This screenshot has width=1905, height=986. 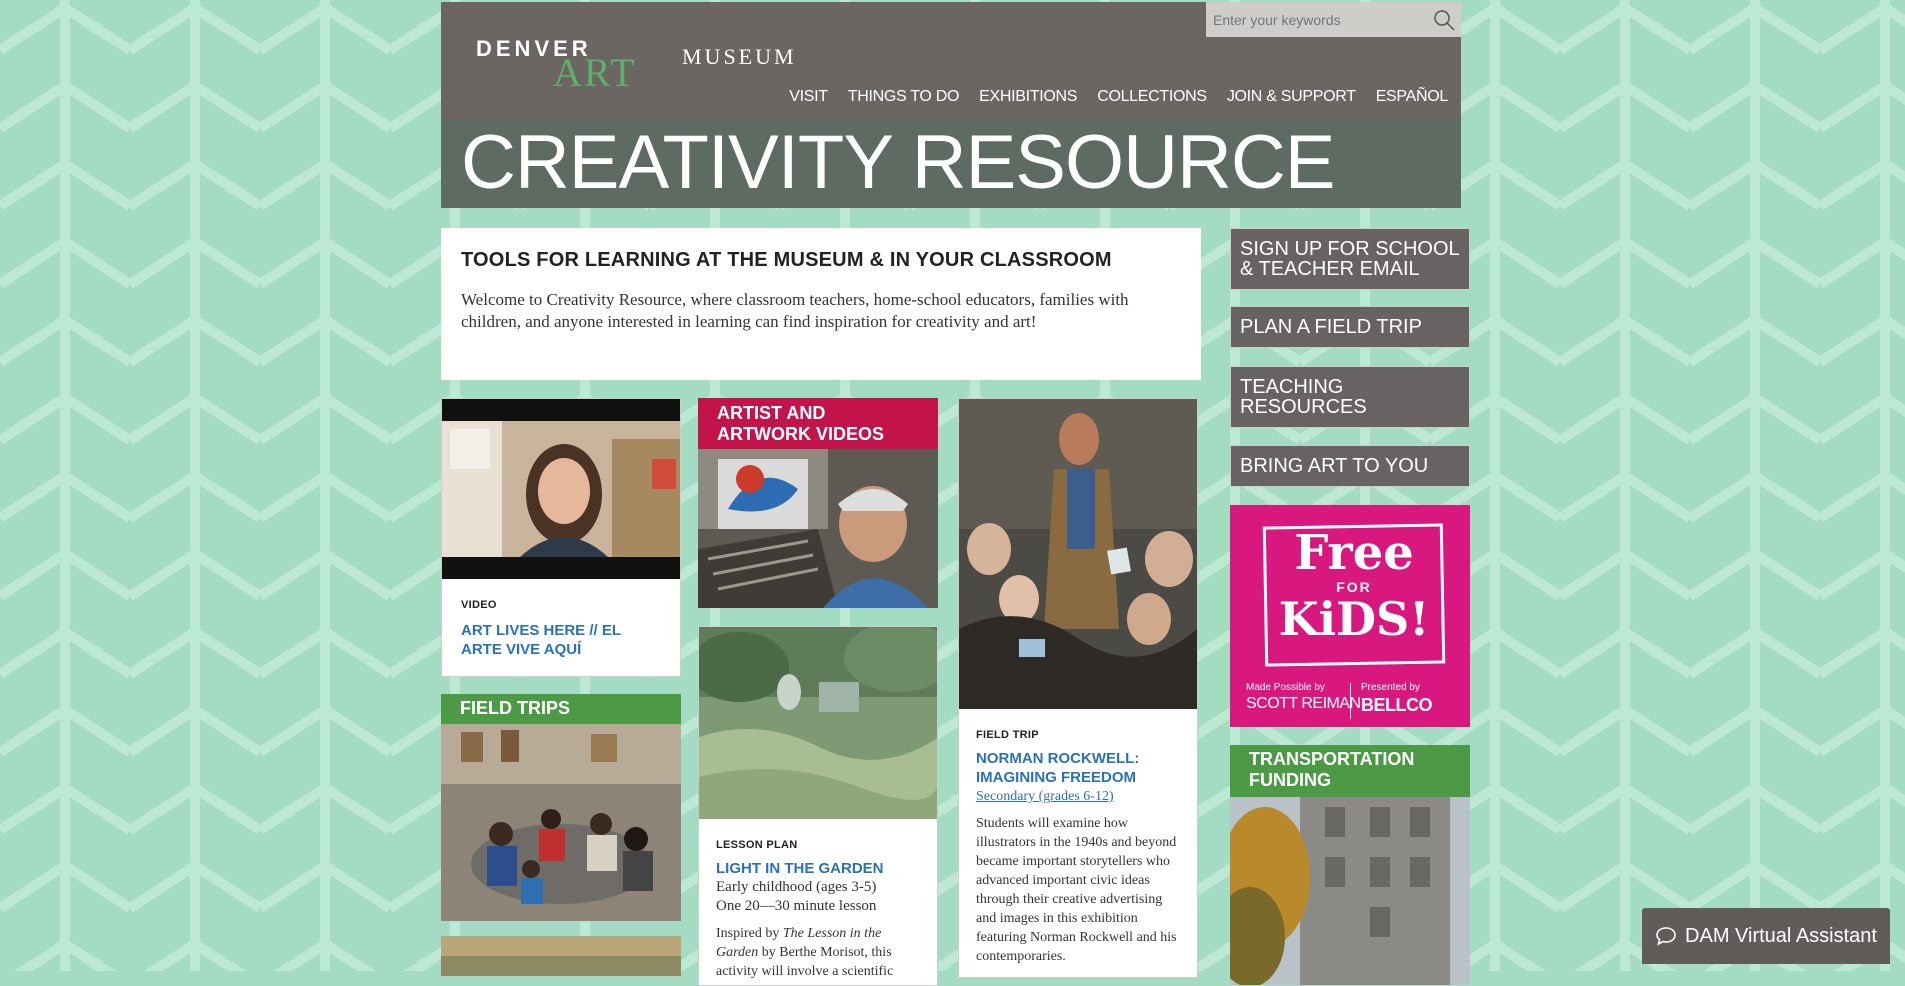 I want to click on search-button, so click(x=1444, y=19).